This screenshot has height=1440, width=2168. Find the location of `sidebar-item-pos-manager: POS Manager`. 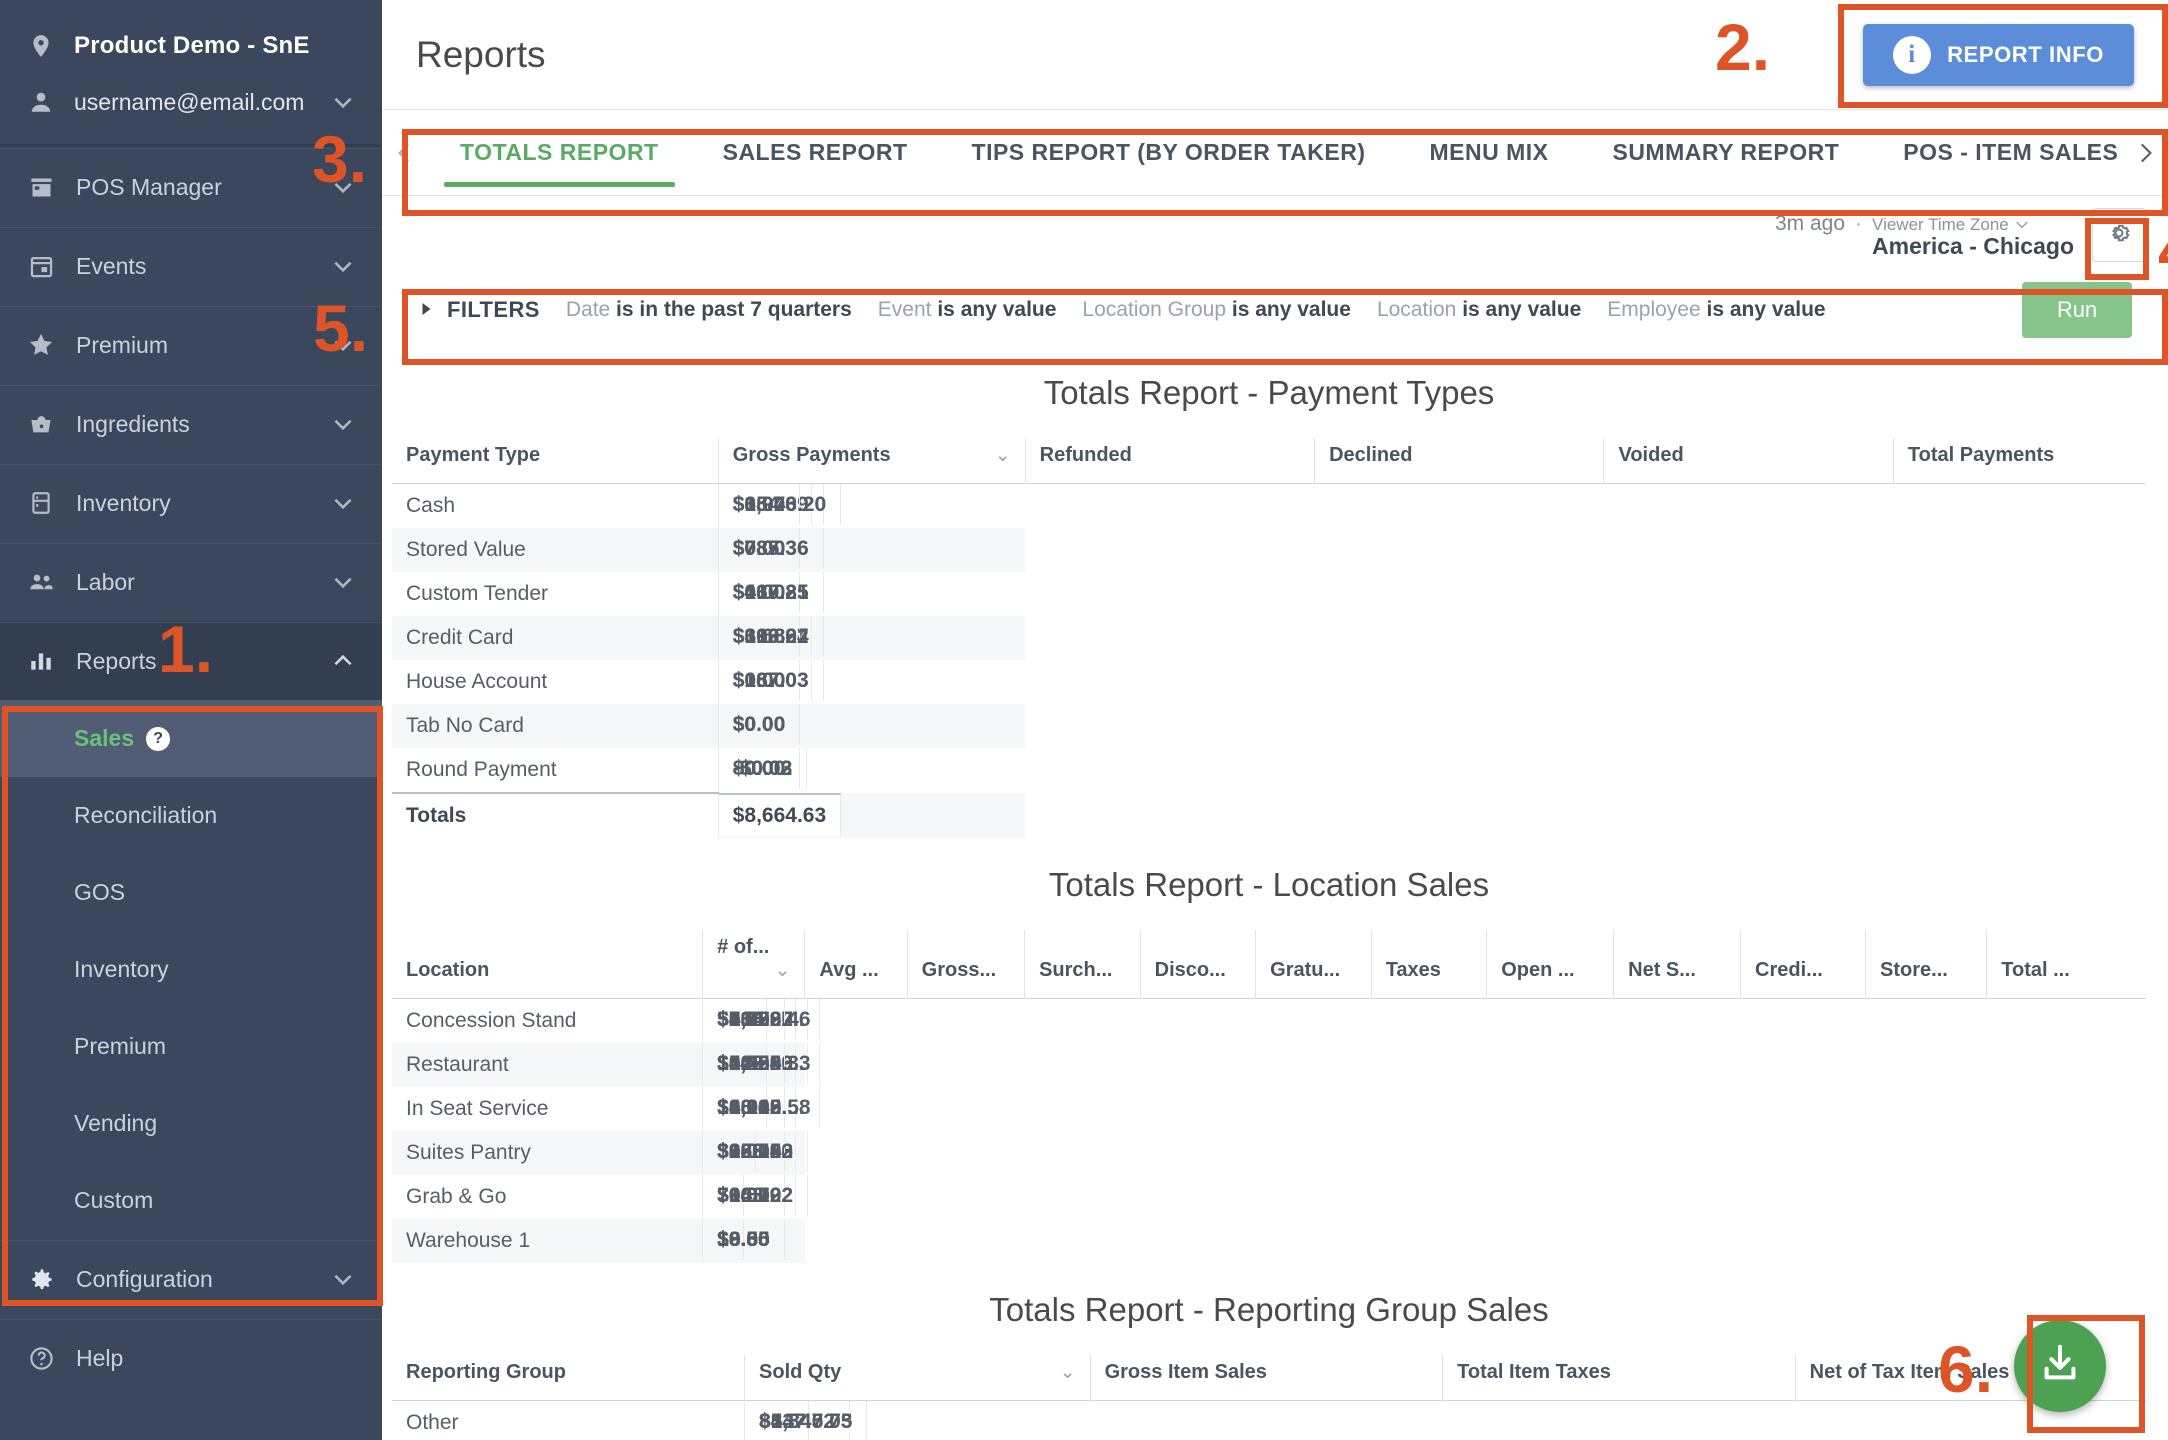

sidebar-item-pos-manager: POS Manager is located at coordinates (191, 186).